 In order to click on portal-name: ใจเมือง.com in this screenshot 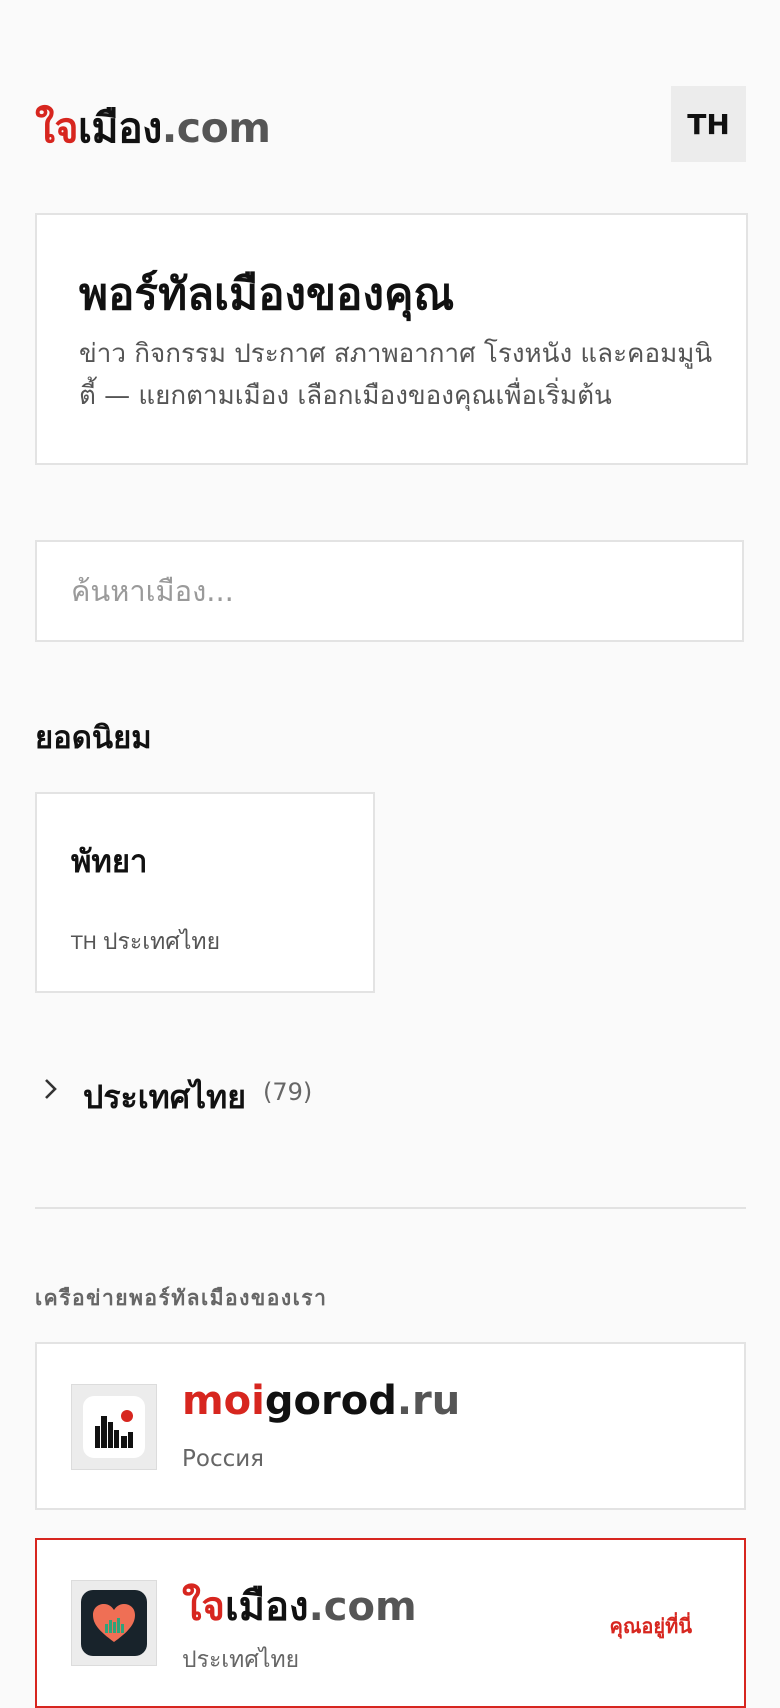, I will do `click(299, 1607)`.